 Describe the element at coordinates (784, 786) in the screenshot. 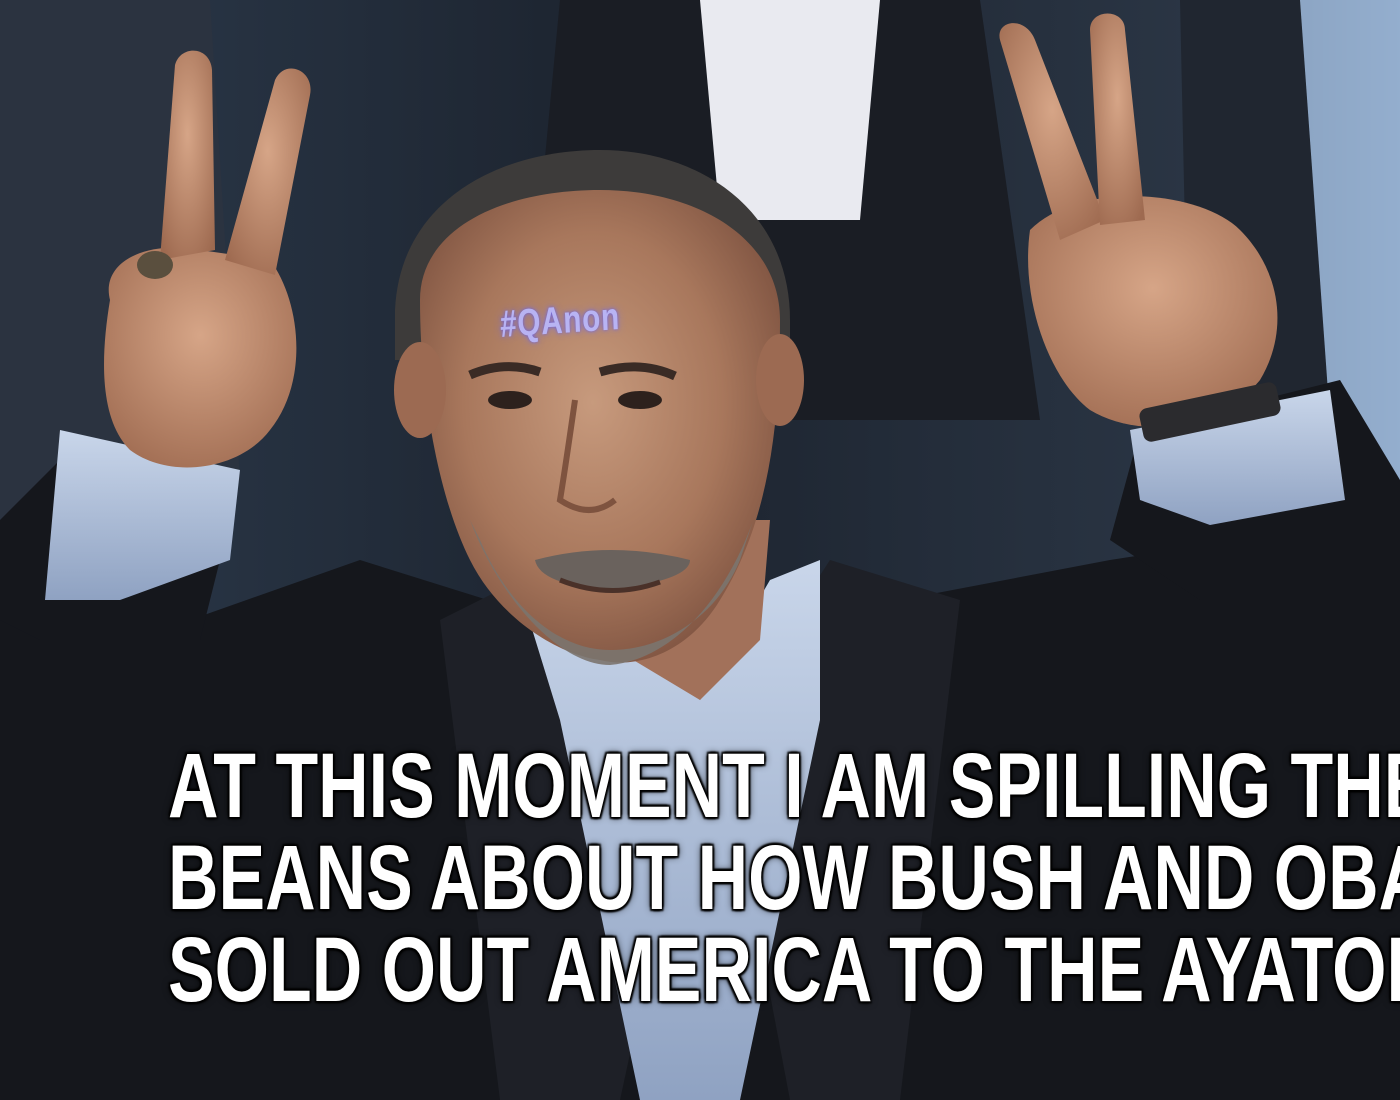

I see `caption-line-1: AT THIS MOMENT I AM SPILLING THE` at that location.